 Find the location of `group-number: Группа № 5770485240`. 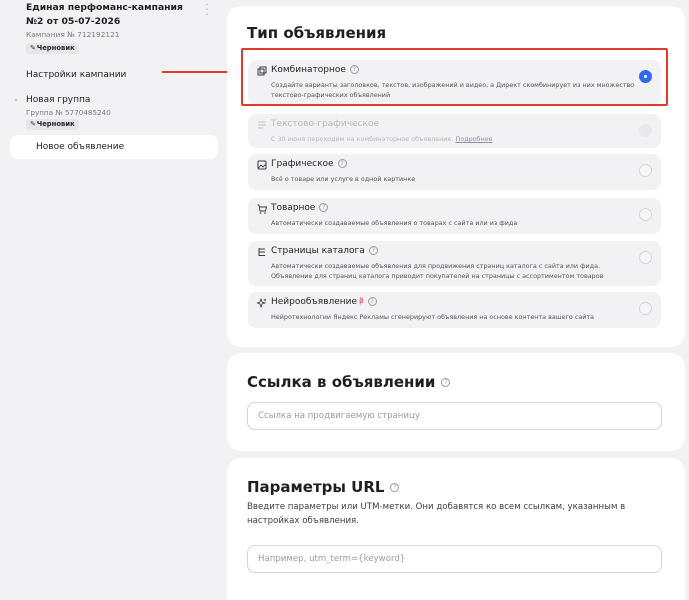

group-number: Группа № 5770485240 is located at coordinates (68, 112).